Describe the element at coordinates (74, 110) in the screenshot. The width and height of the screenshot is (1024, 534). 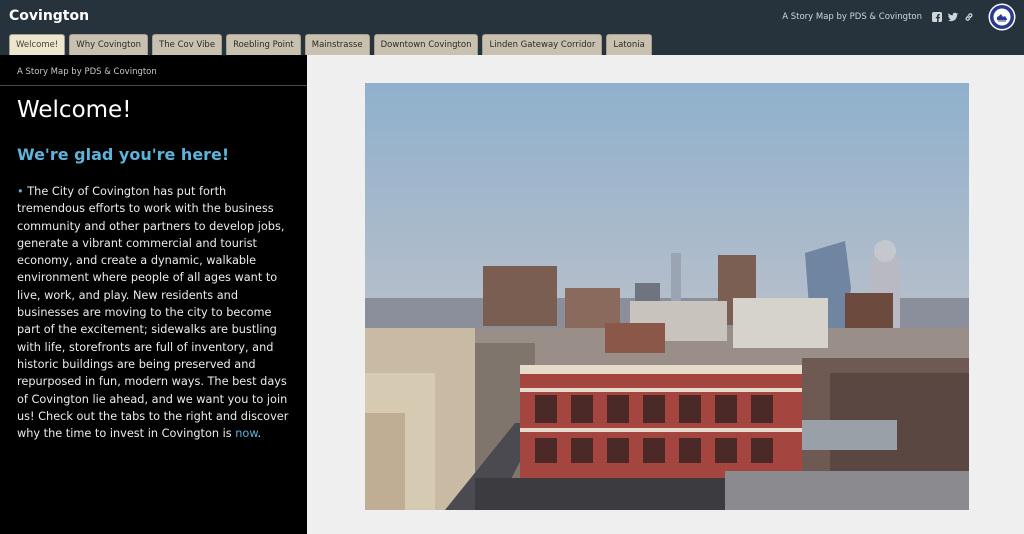
I see `section-heading: Welcome!` at that location.